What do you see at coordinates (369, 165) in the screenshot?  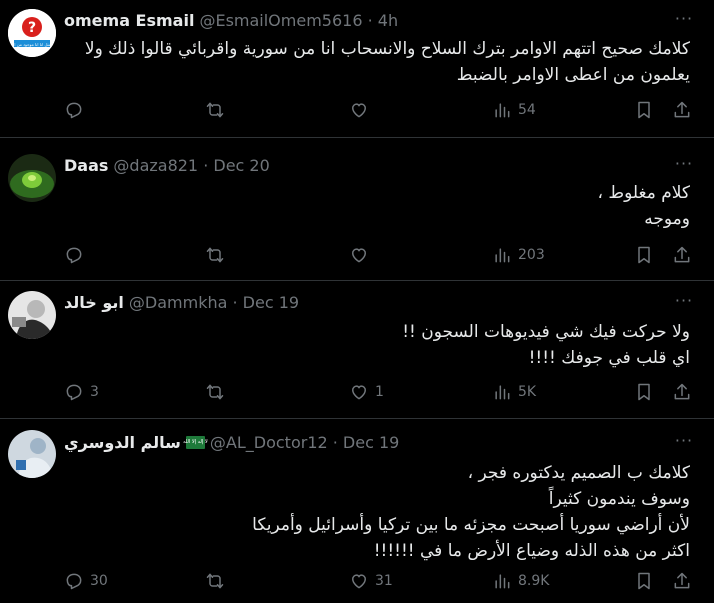 I see `tweet-header: Daas @daza821 · Dec 20` at bounding box center [369, 165].